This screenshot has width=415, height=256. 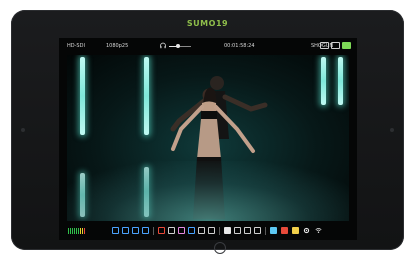 What do you see at coordinates (346, 45) in the screenshot?
I see `battery-icon` at bounding box center [346, 45].